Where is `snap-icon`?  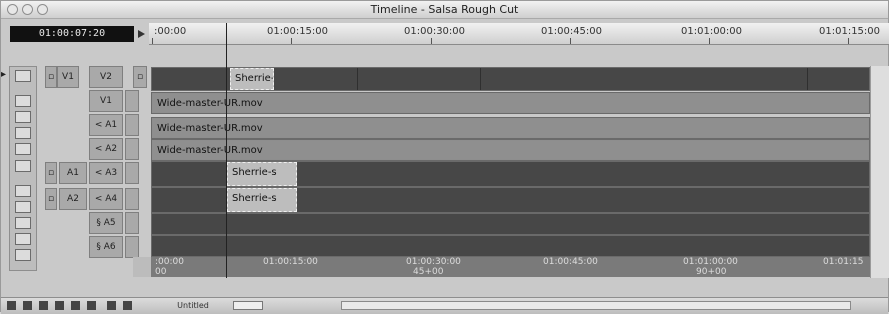
snap-icon is located at coordinates (23, 207).